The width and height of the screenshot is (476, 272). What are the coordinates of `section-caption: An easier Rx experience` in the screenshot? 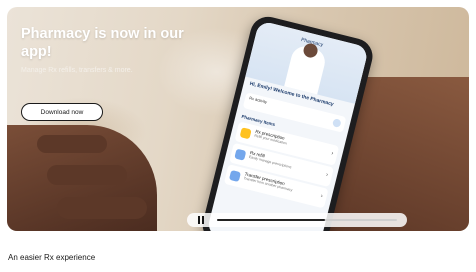 It's located at (52, 257).